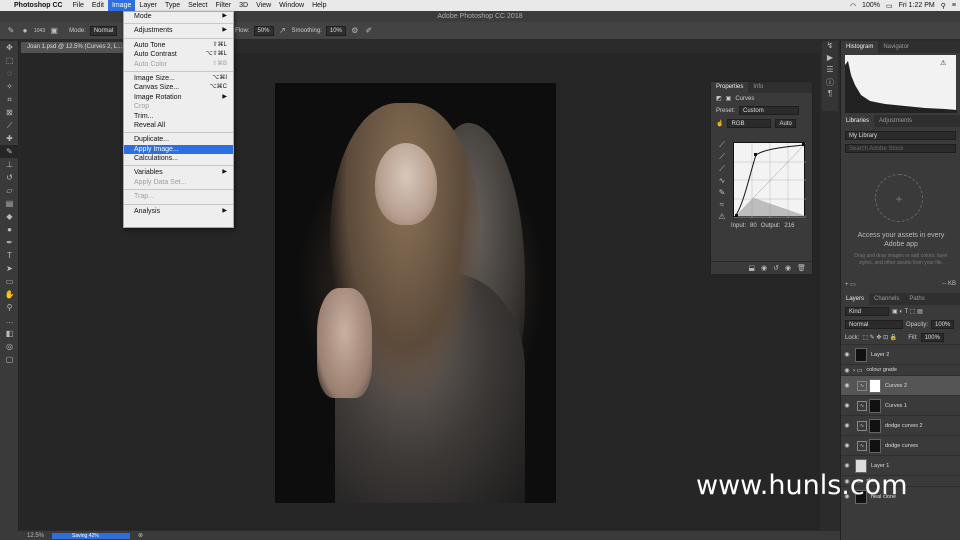 The image size is (960, 540). What do you see at coordinates (900, 445) in the screenshot?
I see `layer-row: ◉ ∿ dodge curves` at bounding box center [900, 445].